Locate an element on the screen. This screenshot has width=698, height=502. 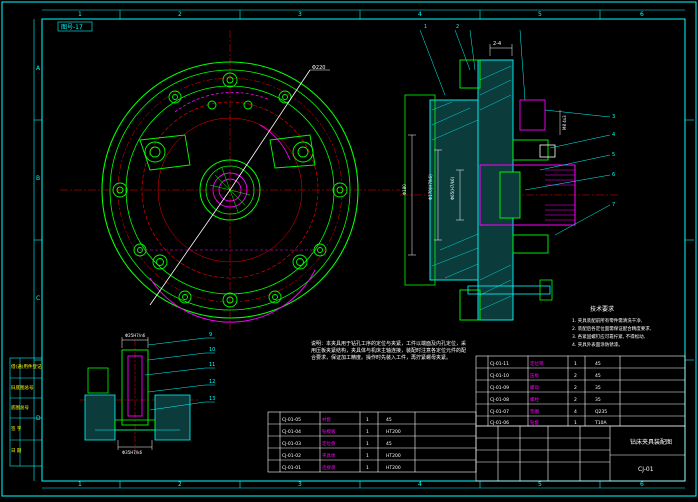
svg-text: 4. 夹具外表面涂防锈漆。 is located at coordinates (597, 344).